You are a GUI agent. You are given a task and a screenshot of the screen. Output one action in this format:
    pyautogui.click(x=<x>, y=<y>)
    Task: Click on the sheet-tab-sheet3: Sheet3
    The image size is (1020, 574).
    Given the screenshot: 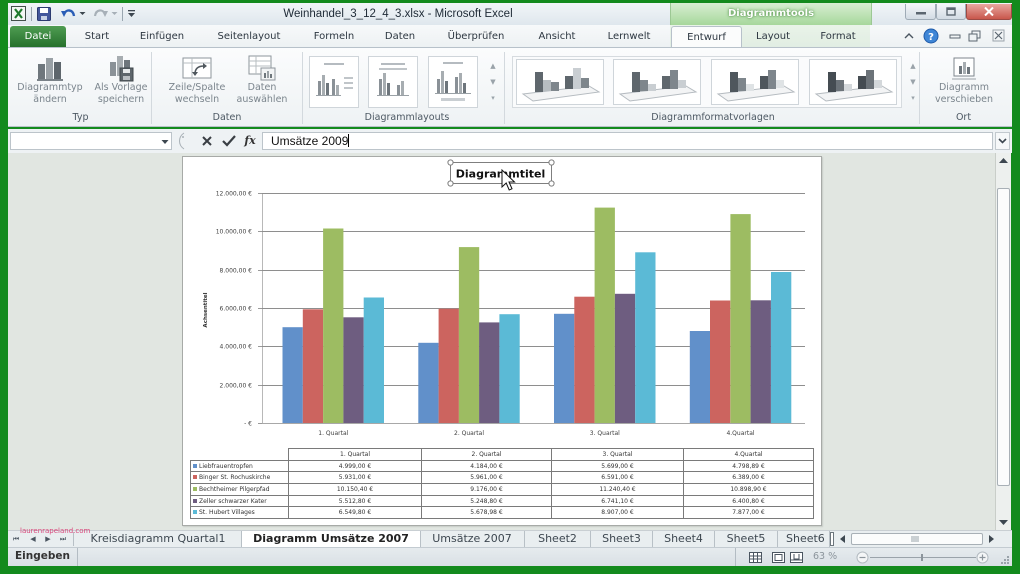 What is the action you would take?
    pyautogui.click(x=622, y=539)
    